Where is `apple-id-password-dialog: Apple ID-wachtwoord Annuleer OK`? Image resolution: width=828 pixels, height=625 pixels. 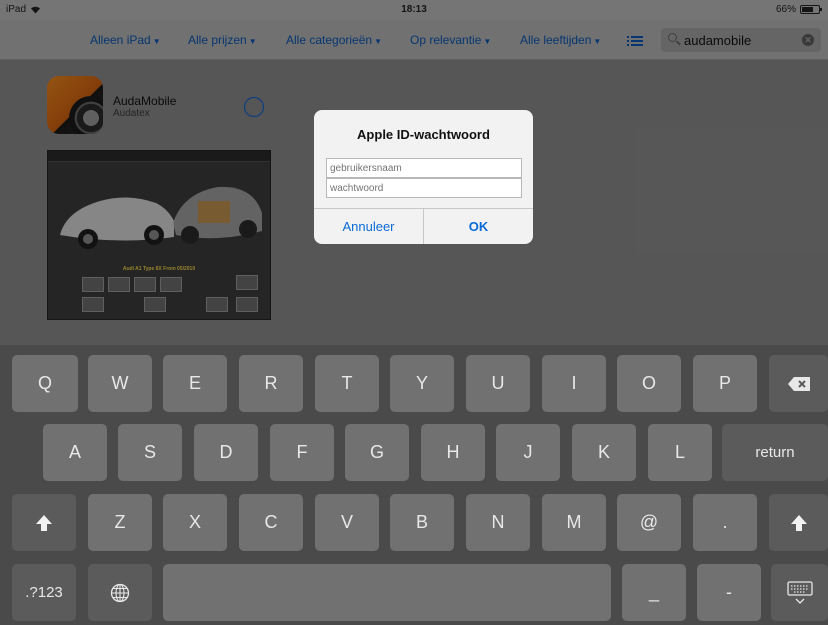 apple-id-password-dialog: Apple ID-wachtwoord Annuleer OK is located at coordinates (423, 177).